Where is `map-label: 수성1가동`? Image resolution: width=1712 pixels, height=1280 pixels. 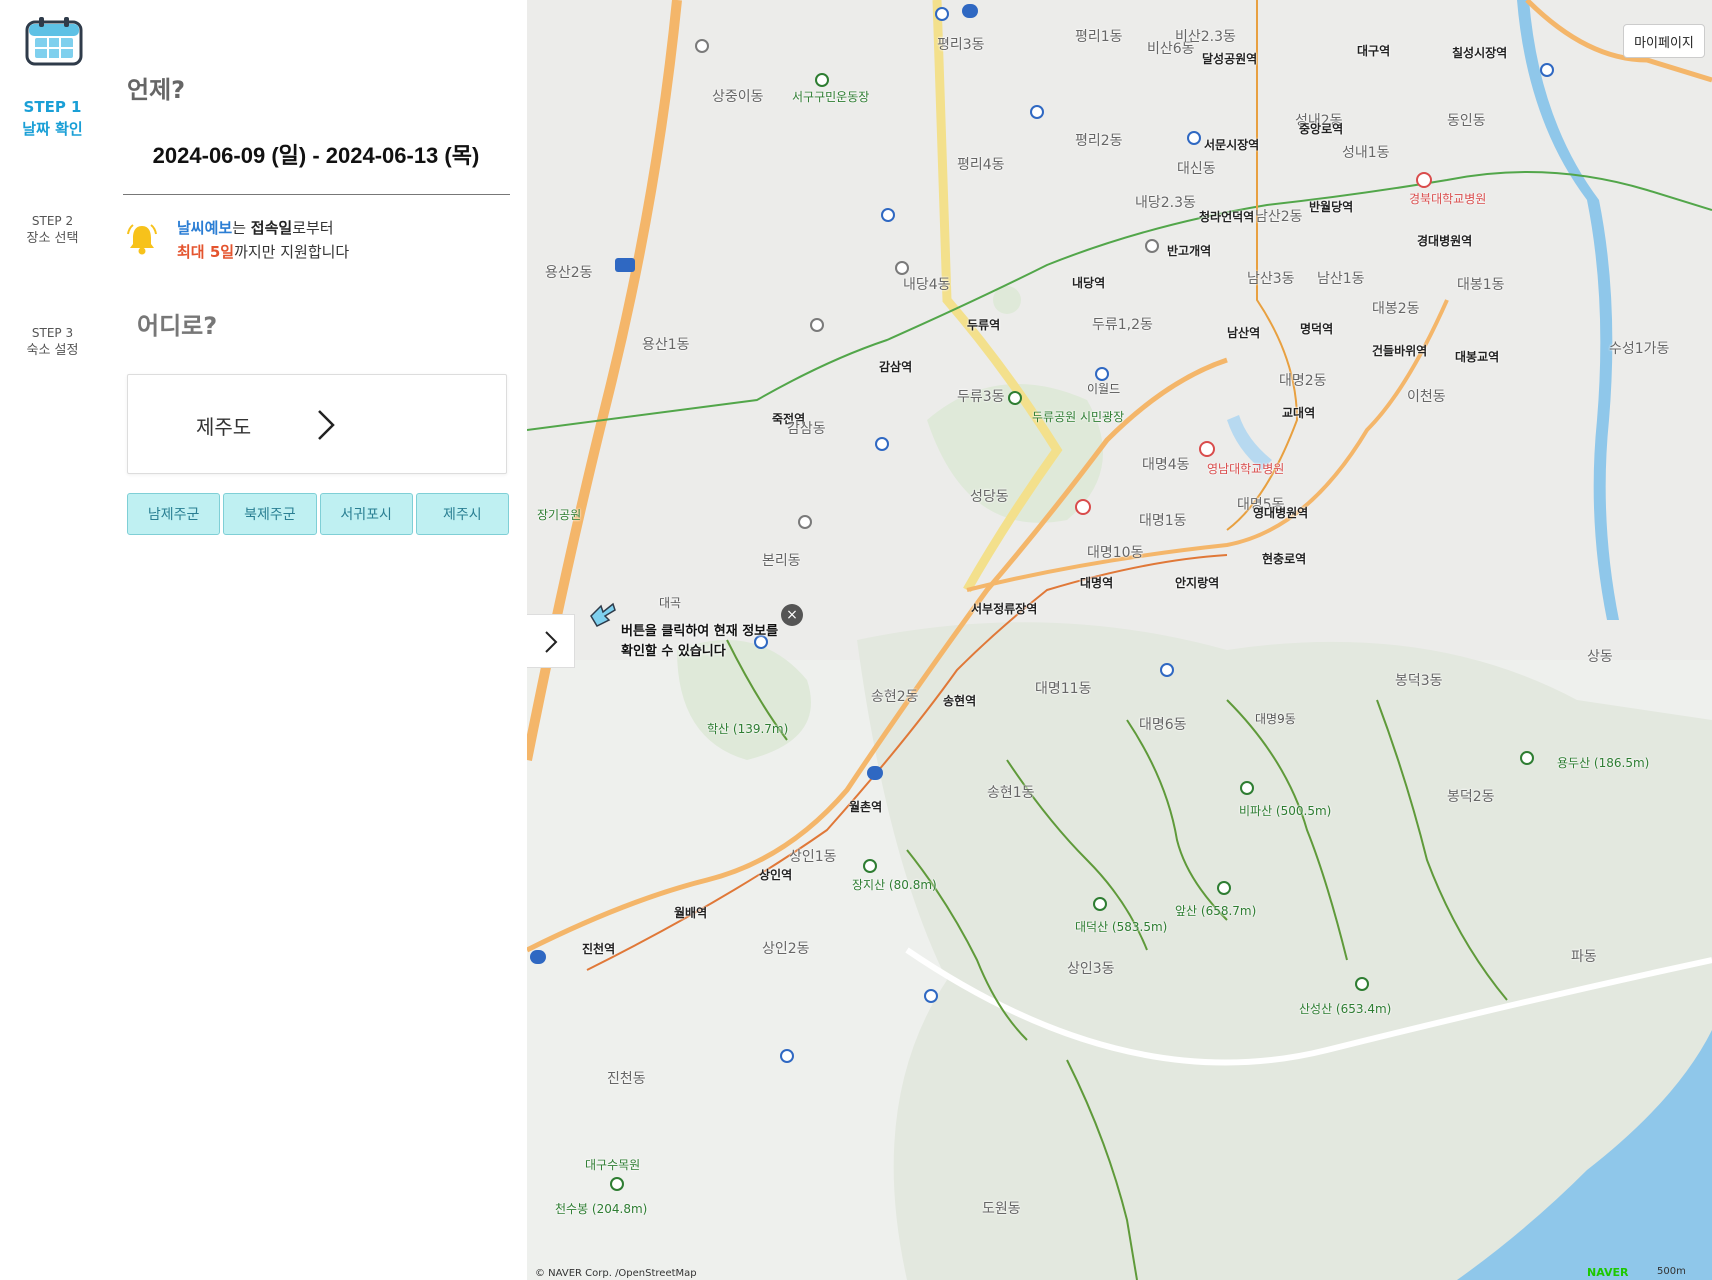 map-label: 수성1가동 is located at coordinates (1639, 349).